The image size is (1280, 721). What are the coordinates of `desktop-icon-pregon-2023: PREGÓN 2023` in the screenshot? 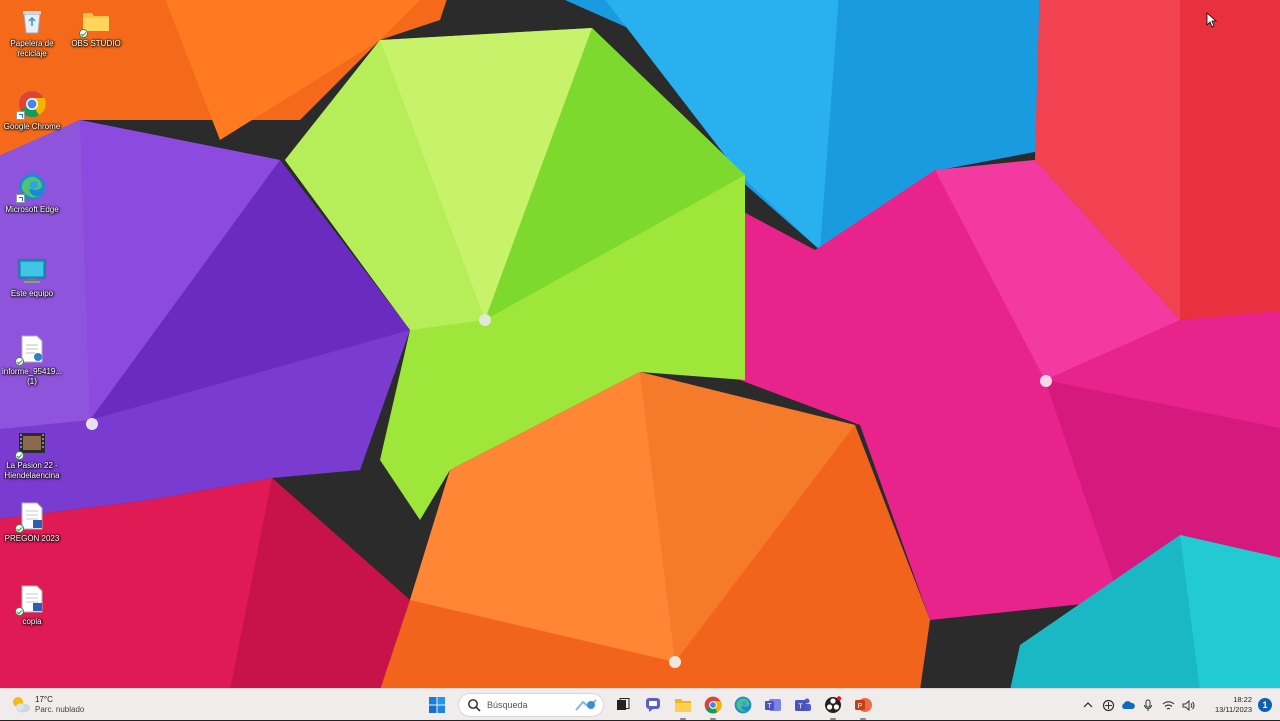 It's located at (32, 535).